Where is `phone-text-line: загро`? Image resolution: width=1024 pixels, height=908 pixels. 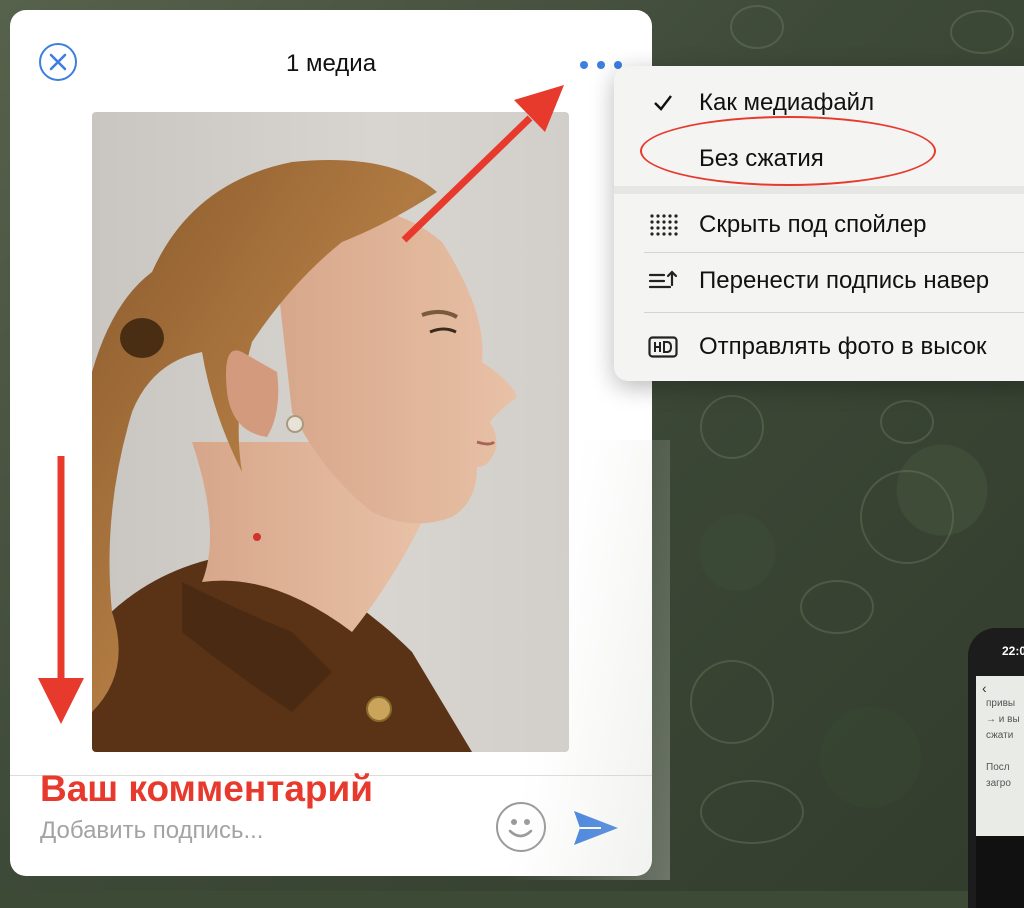
phone-text-line: загро is located at coordinates (998, 783).